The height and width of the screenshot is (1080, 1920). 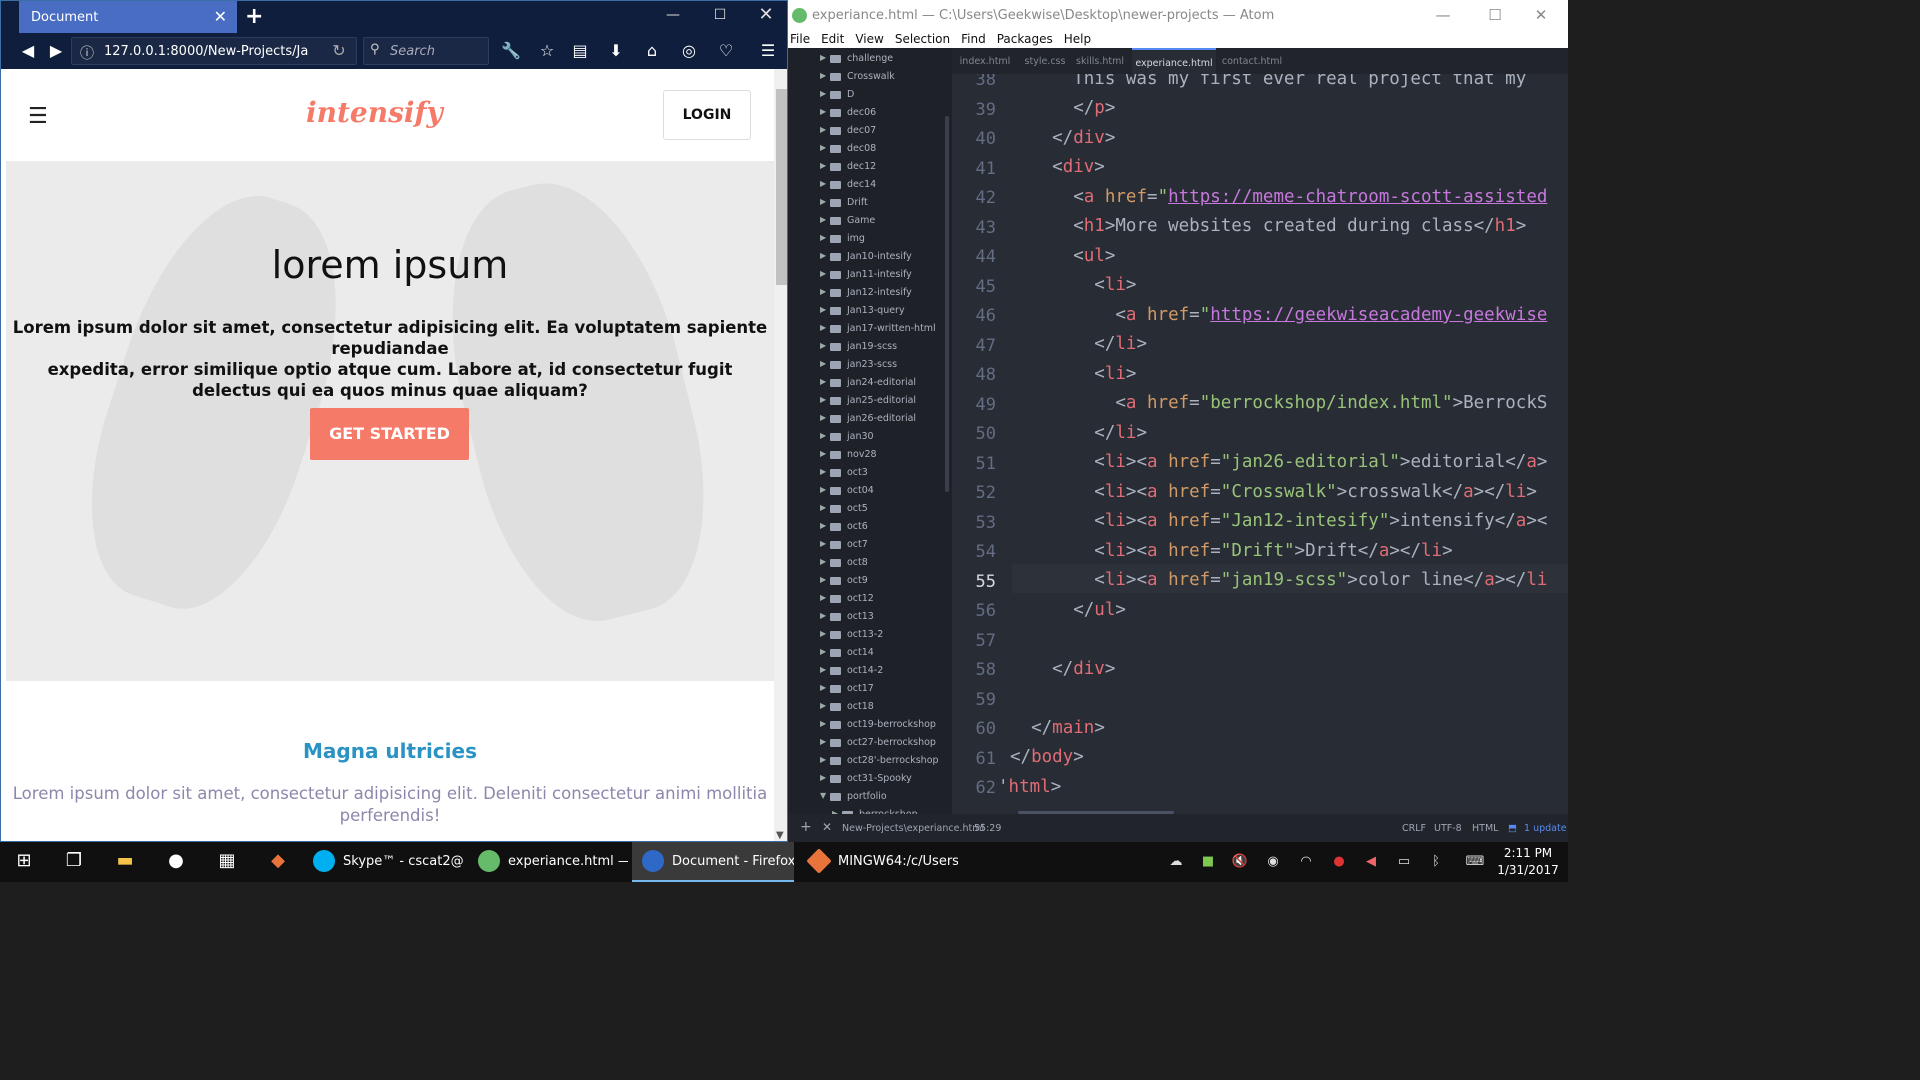 What do you see at coordinates (780, 455) in the screenshot?
I see `page-scrollbar: ▼` at bounding box center [780, 455].